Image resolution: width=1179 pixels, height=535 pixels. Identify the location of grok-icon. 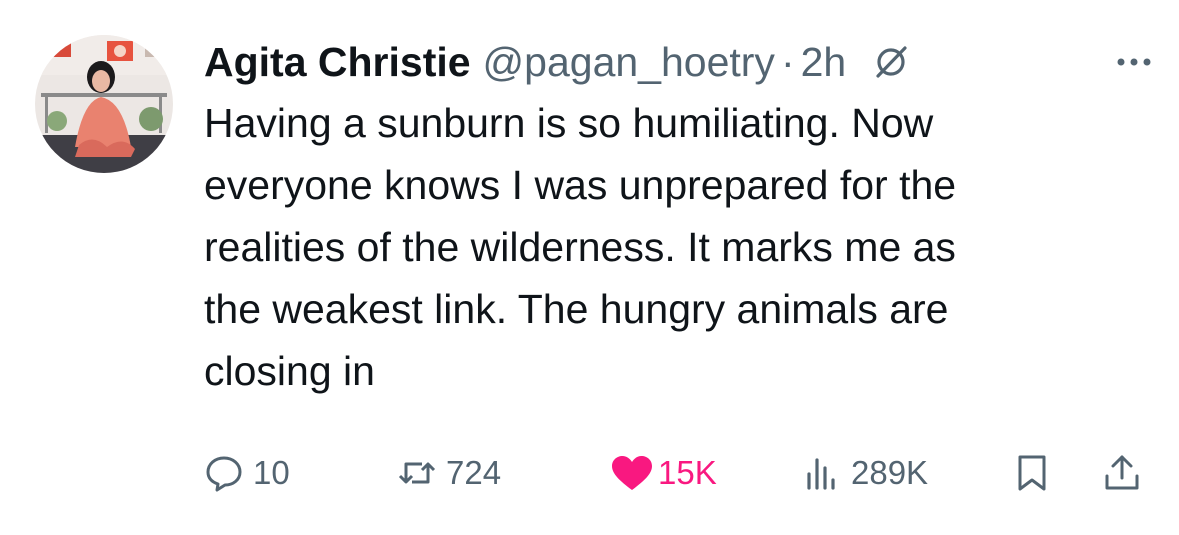
(891, 62).